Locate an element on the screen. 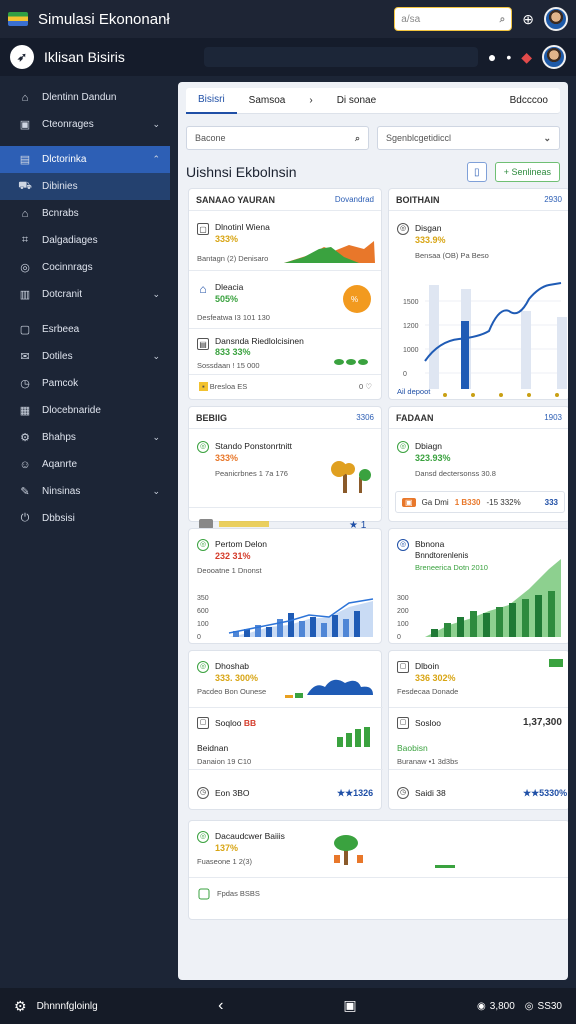  settings-button: ▯ is located at coordinates (476, 172).